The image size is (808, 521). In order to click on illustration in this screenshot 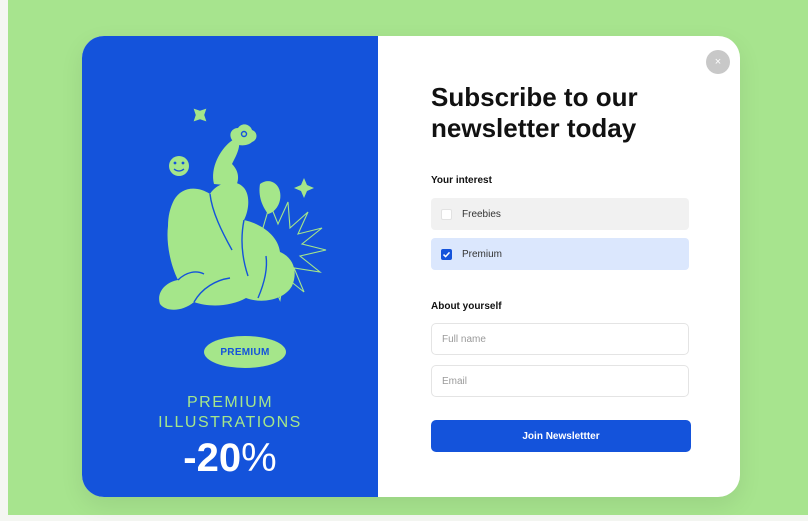, I will do `click(243, 209)`.